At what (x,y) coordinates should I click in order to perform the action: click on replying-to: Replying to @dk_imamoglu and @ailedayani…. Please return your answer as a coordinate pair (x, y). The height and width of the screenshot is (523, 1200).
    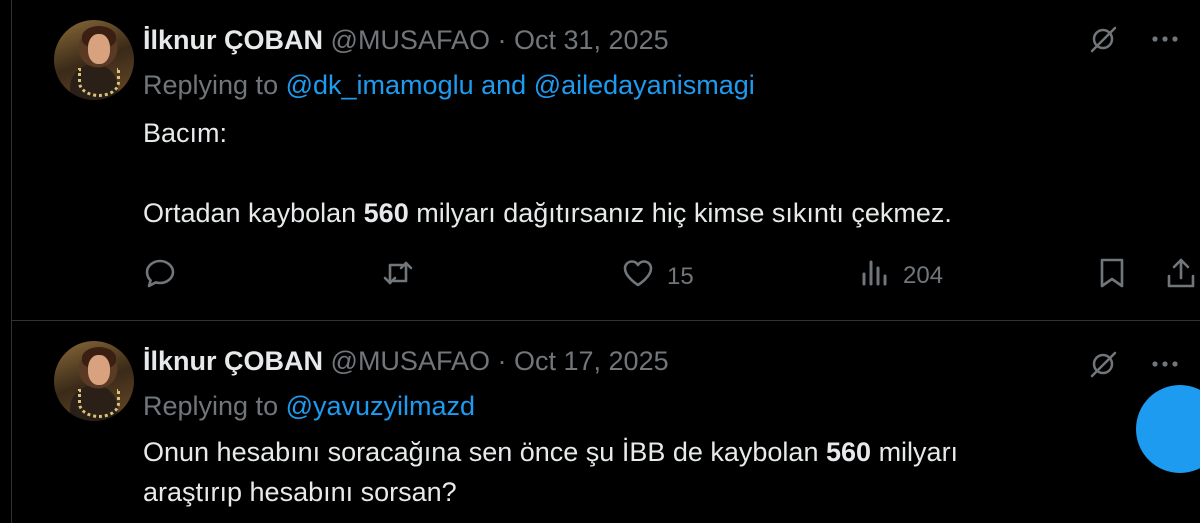
    Looking at the image, I should click on (449, 85).